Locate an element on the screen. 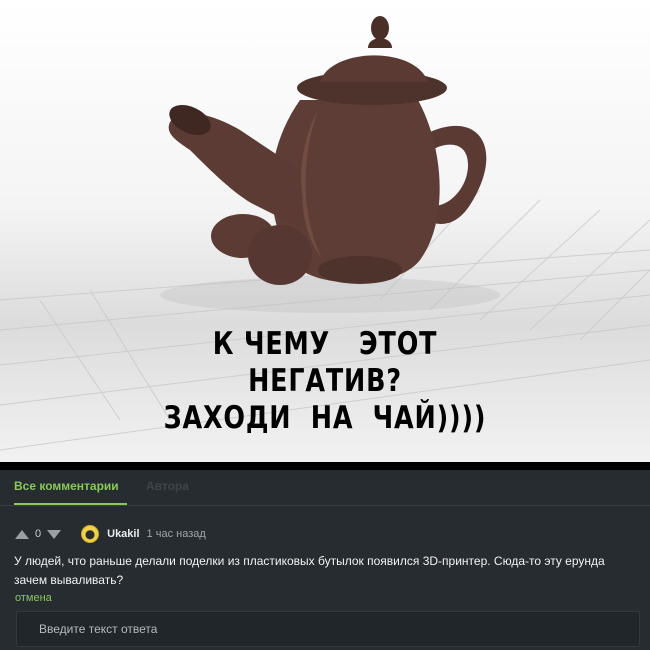 This screenshot has height=650, width=650. active-tab-indicator is located at coordinates (70, 504).